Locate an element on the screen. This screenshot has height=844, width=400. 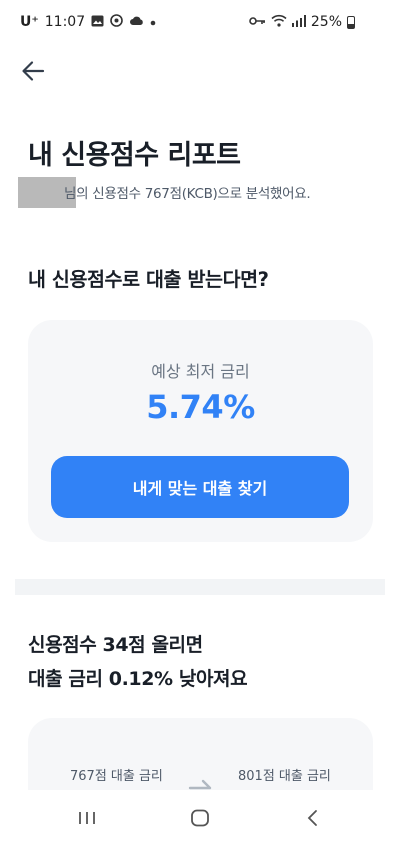
carrier-label: U⁺ is located at coordinates (29, 22).